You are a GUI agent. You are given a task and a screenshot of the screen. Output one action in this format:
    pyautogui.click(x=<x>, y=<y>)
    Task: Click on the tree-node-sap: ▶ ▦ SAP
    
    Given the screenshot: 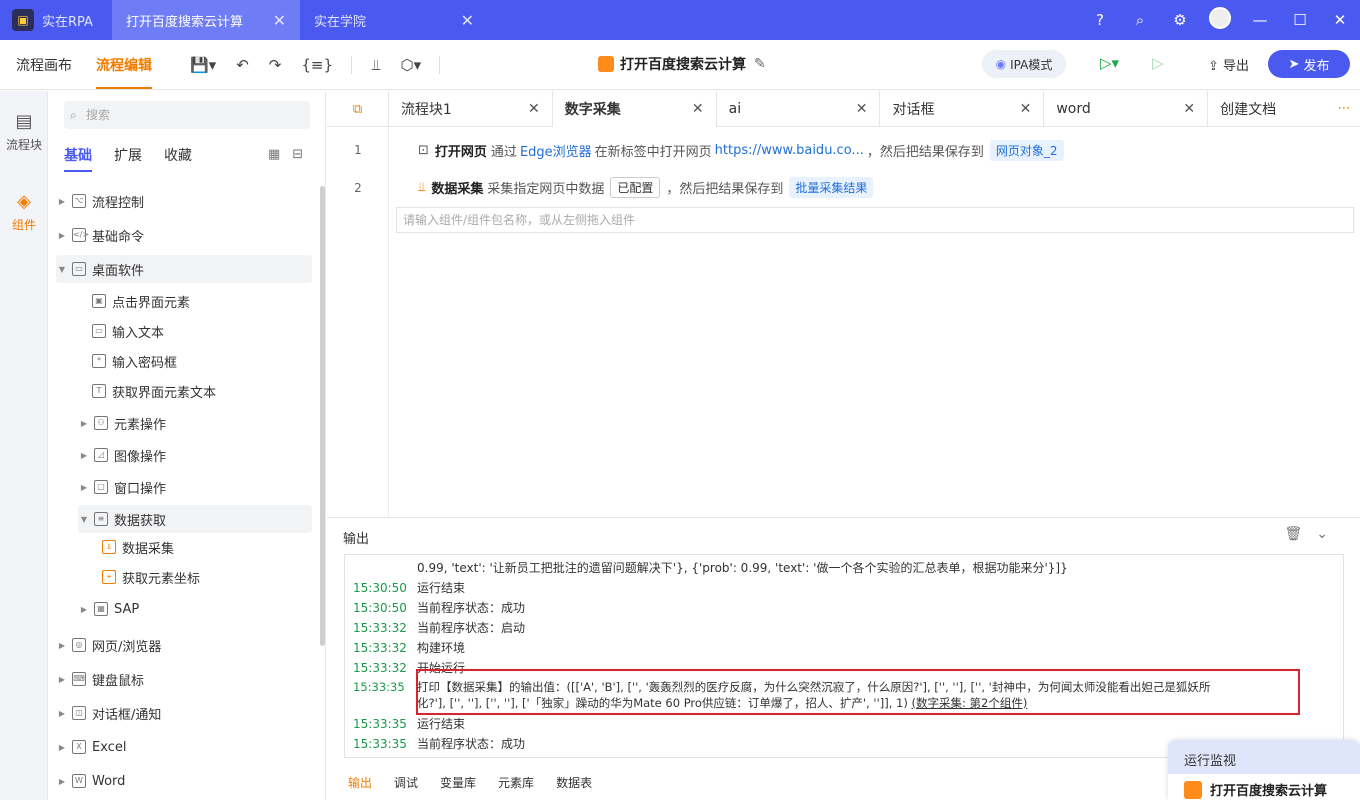 What is the action you would take?
    pyautogui.click(x=184, y=609)
    